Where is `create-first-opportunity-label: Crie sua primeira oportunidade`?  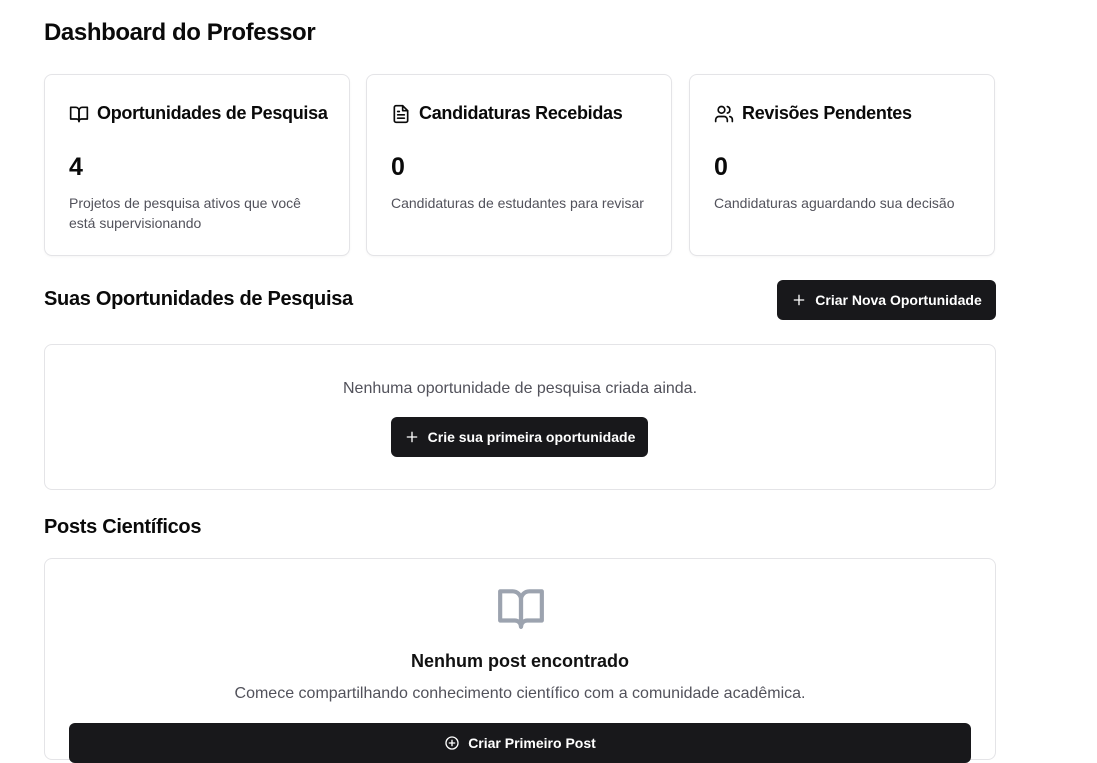
create-first-opportunity-label: Crie sua primeira oportunidade is located at coordinates (531, 437).